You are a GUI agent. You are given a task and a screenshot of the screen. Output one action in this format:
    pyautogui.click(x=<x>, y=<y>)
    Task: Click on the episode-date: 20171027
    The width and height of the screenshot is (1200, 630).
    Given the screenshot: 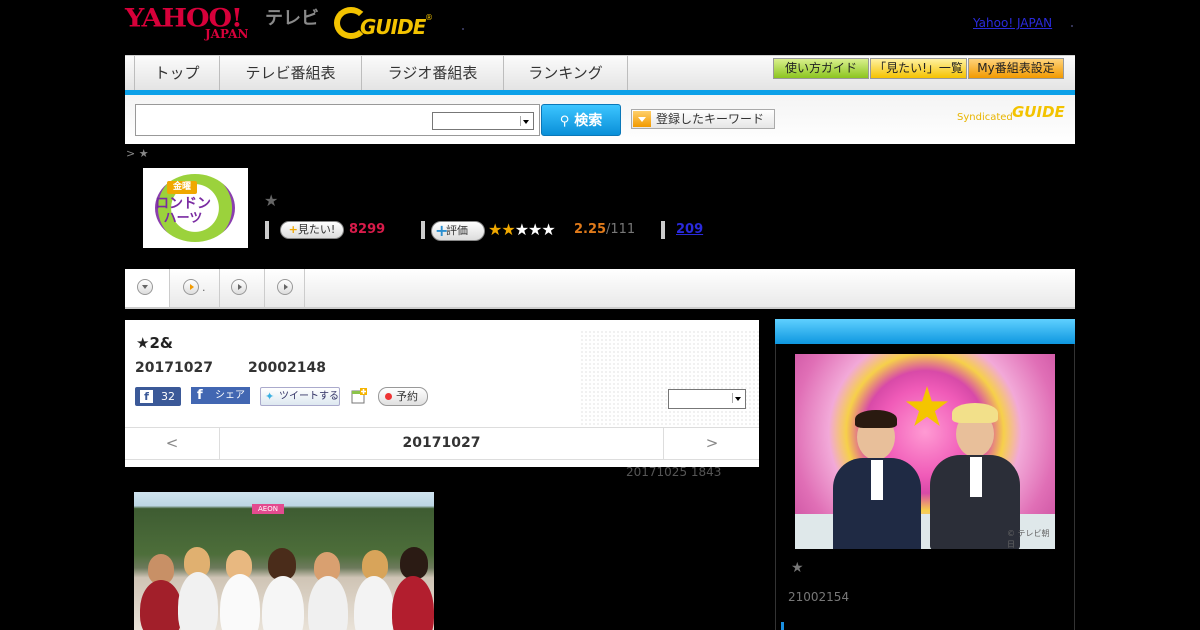 What is the action you would take?
    pyautogui.click(x=174, y=368)
    